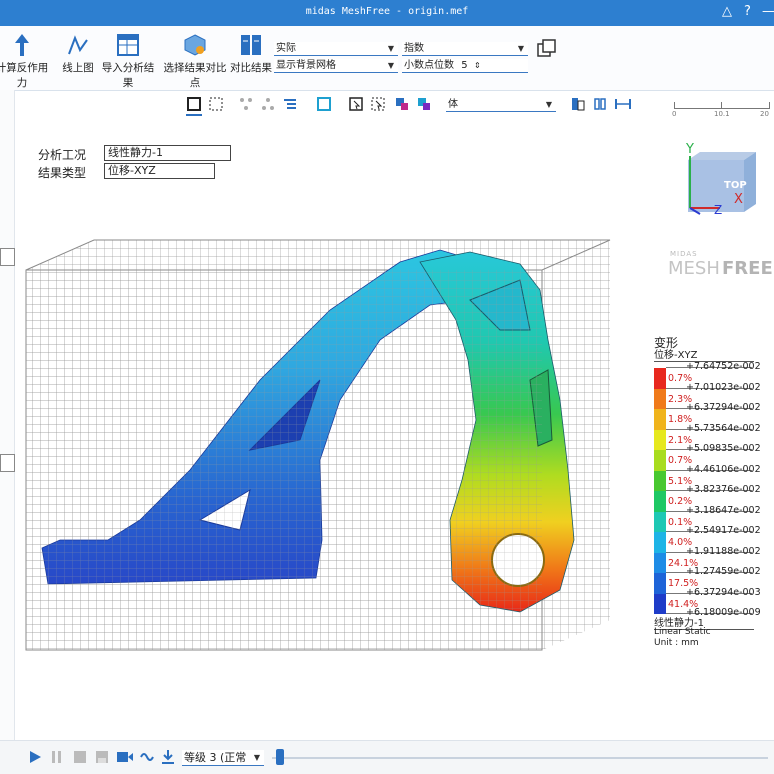 Image resolution: width=774 pixels, height=774 pixels. What do you see at coordinates (723, 510) in the screenshot?
I see `legend-value: +3.18647e-002` at bounding box center [723, 510].